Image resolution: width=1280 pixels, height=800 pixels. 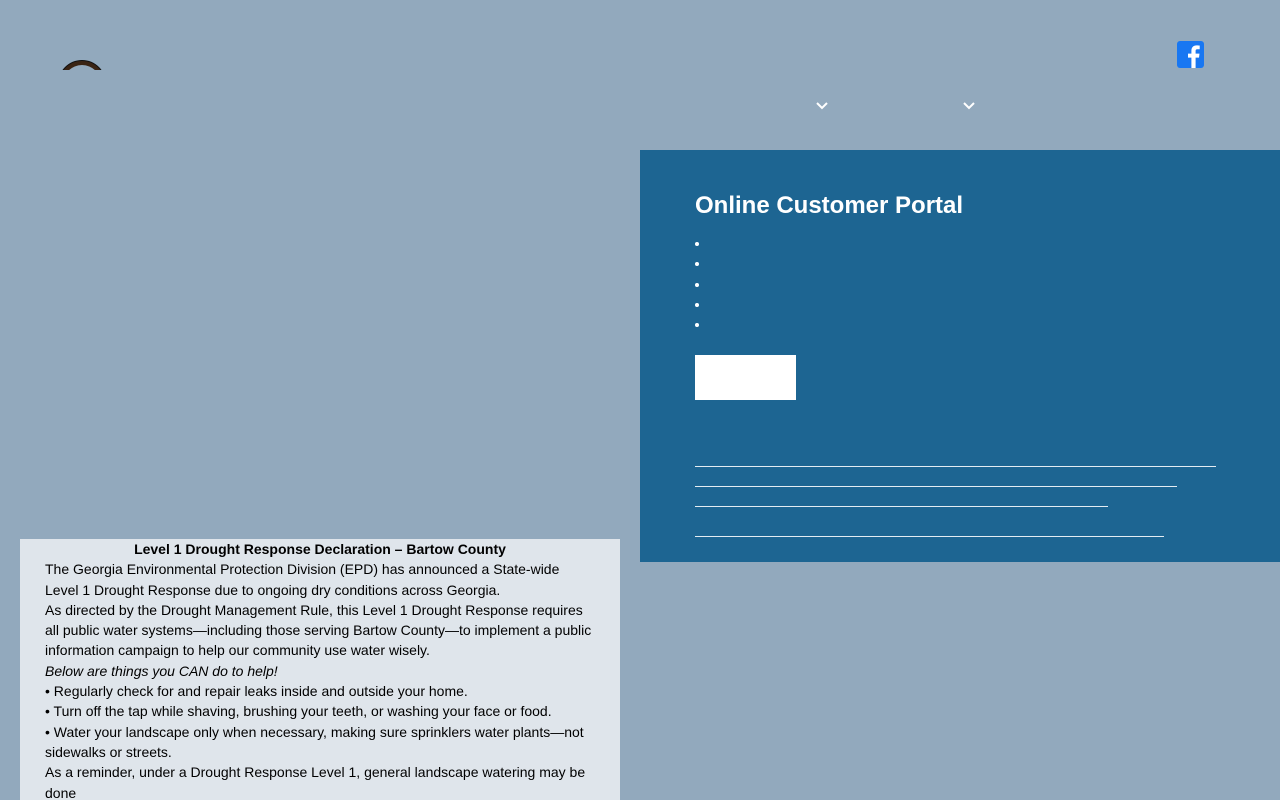 What do you see at coordinates (161, 670) in the screenshot?
I see `notice-callout: Below are things you CAN do to help!` at bounding box center [161, 670].